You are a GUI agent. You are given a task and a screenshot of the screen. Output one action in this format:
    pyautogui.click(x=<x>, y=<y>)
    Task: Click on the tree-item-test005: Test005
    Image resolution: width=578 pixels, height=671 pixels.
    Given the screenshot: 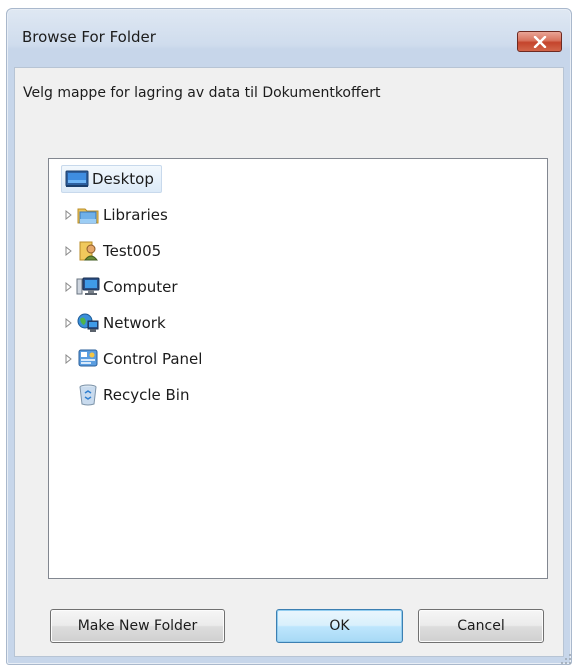 What is the action you would take?
    pyautogui.click(x=112, y=251)
    